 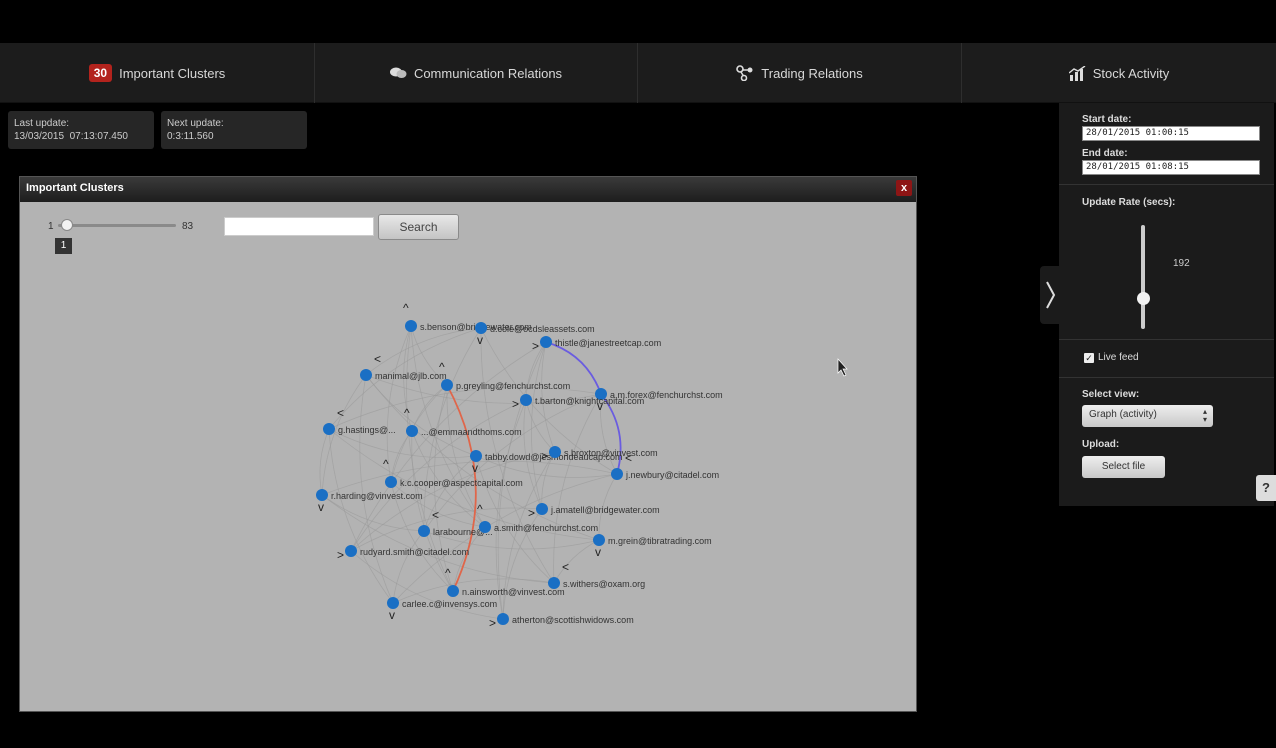 I want to click on node-label: p.greyling@fenchurchst.com, so click(x=513, y=386).